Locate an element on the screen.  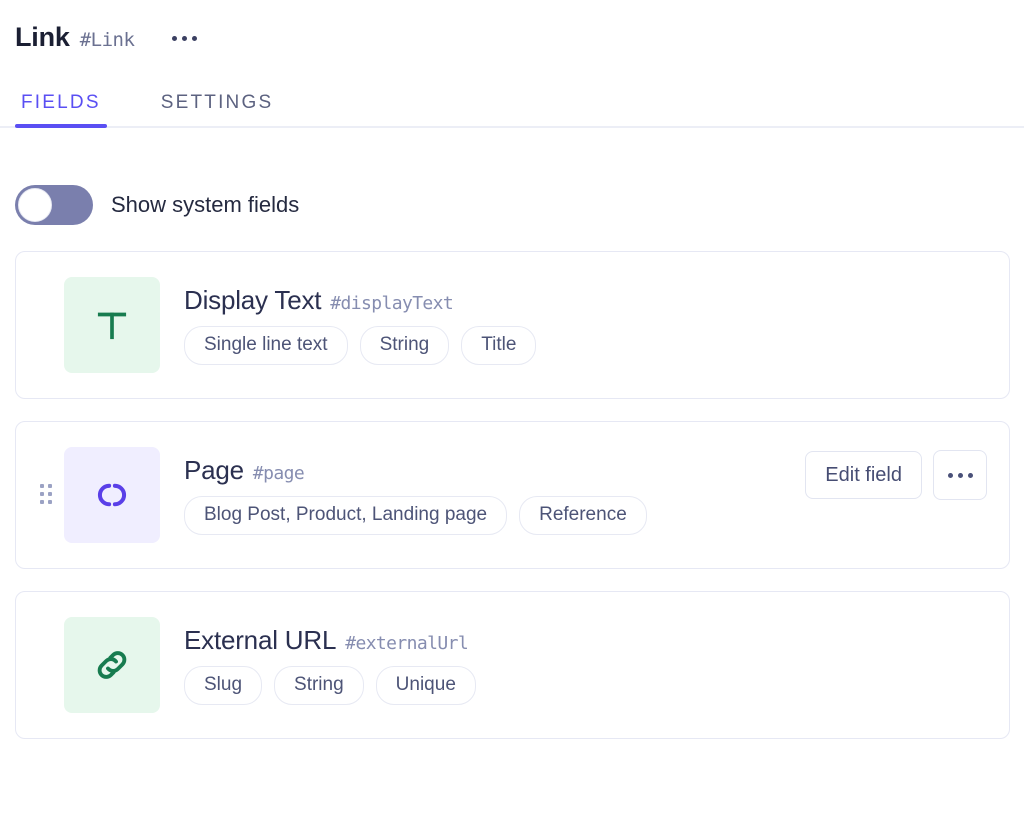
field-tag: Single line text is located at coordinates (266, 345).